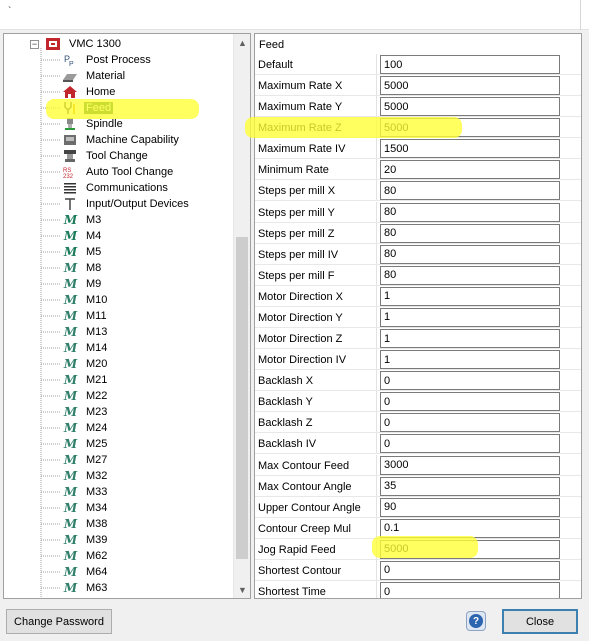 The height and width of the screenshot is (641, 589). I want to click on tree-item-m62: M M62, so click(85, 556).